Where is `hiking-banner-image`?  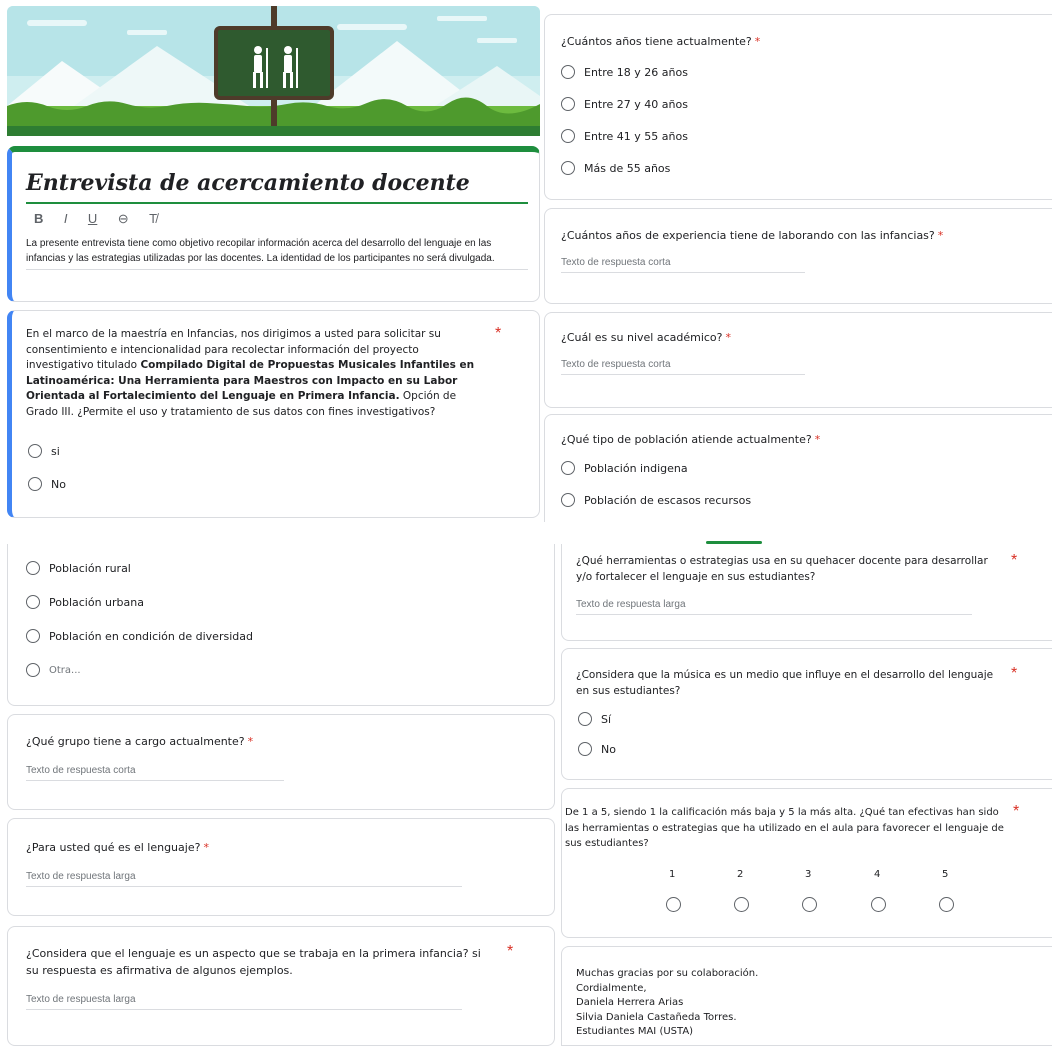 hiking-banner-image is located at coordinates (273, 71).